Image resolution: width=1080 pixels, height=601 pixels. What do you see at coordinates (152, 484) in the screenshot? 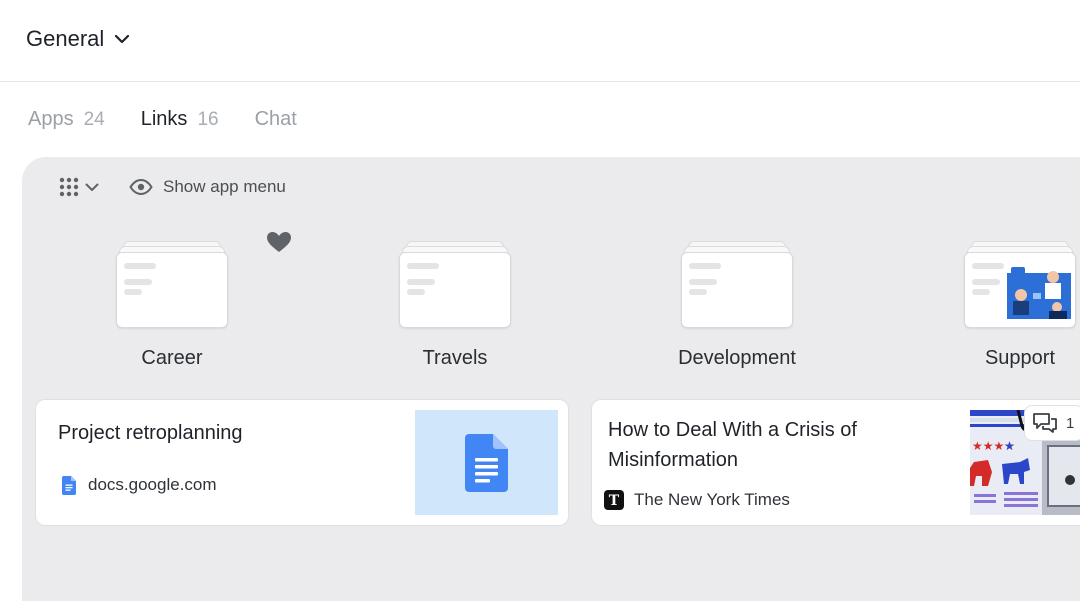
I see `link-card-domain: docs.google.com` at bounding box center [152, 484].